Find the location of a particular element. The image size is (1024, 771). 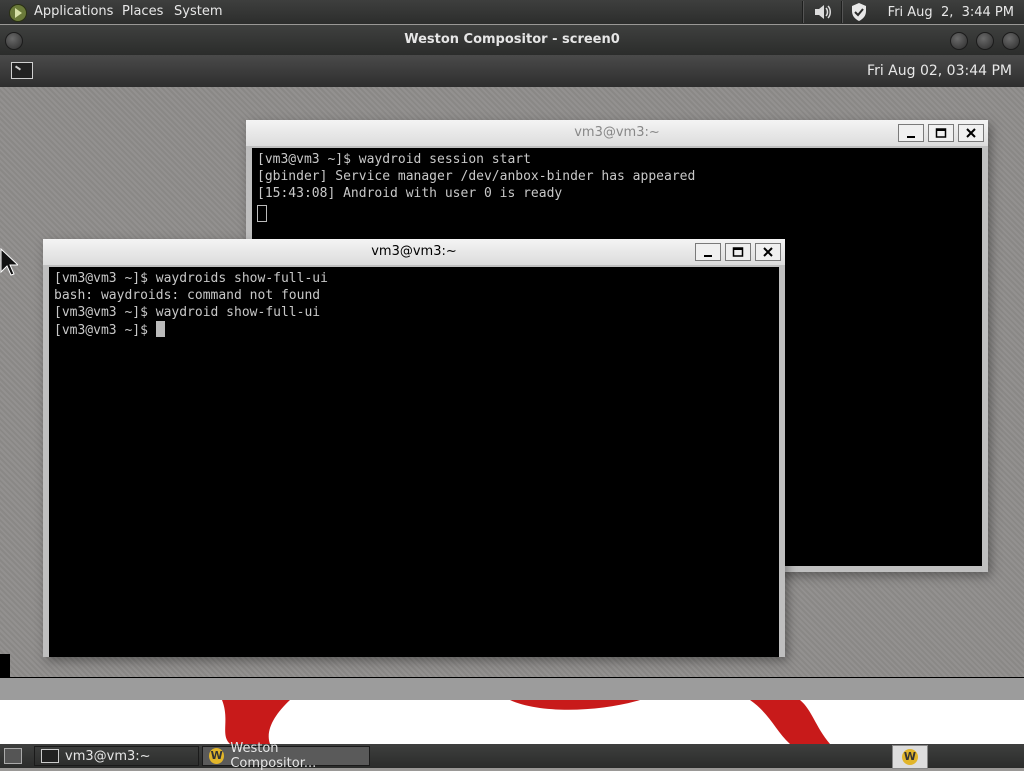

back-terminal-titlebar: vm3@vm3:~ is located at coordinates (617, 133).